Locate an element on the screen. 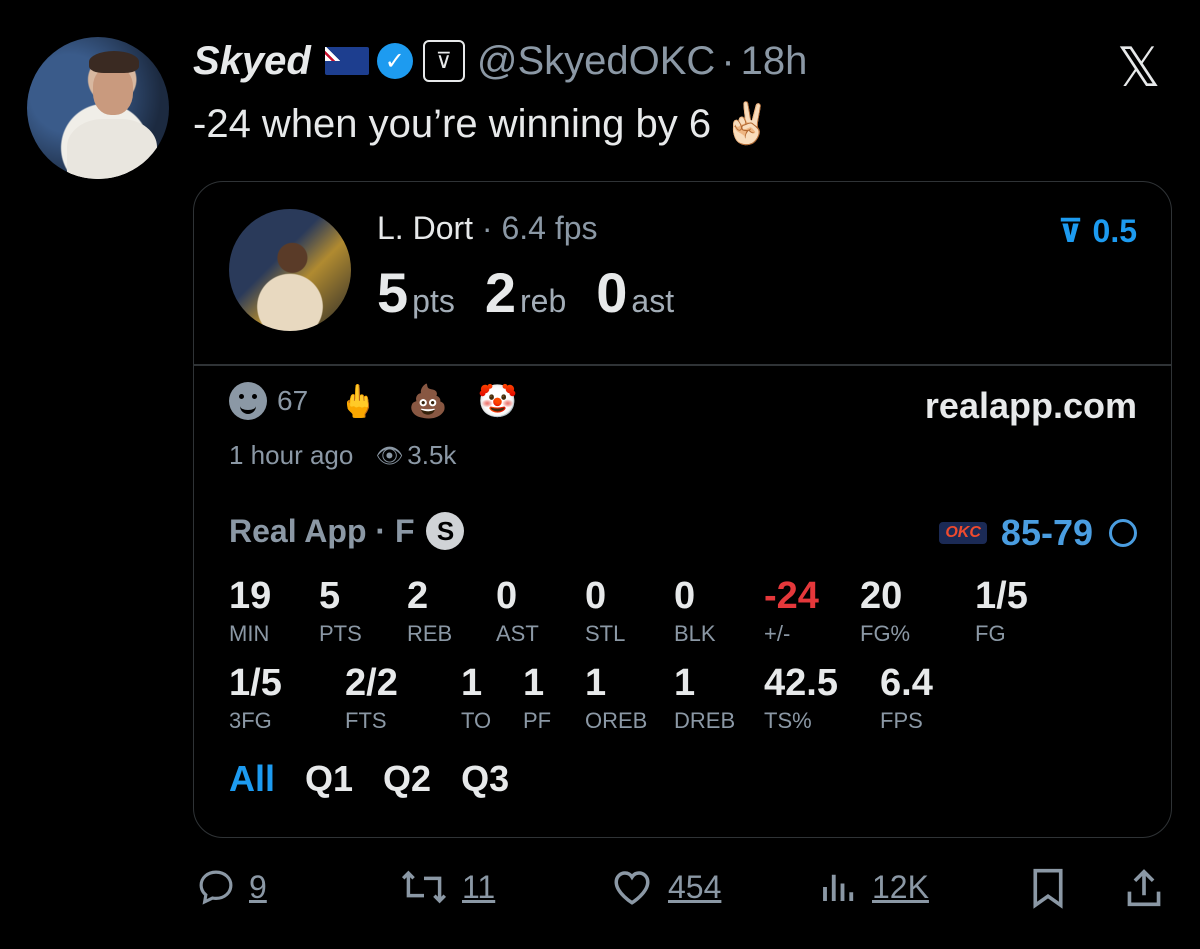  australia-flag-icon is located at coordinates (346, 61).